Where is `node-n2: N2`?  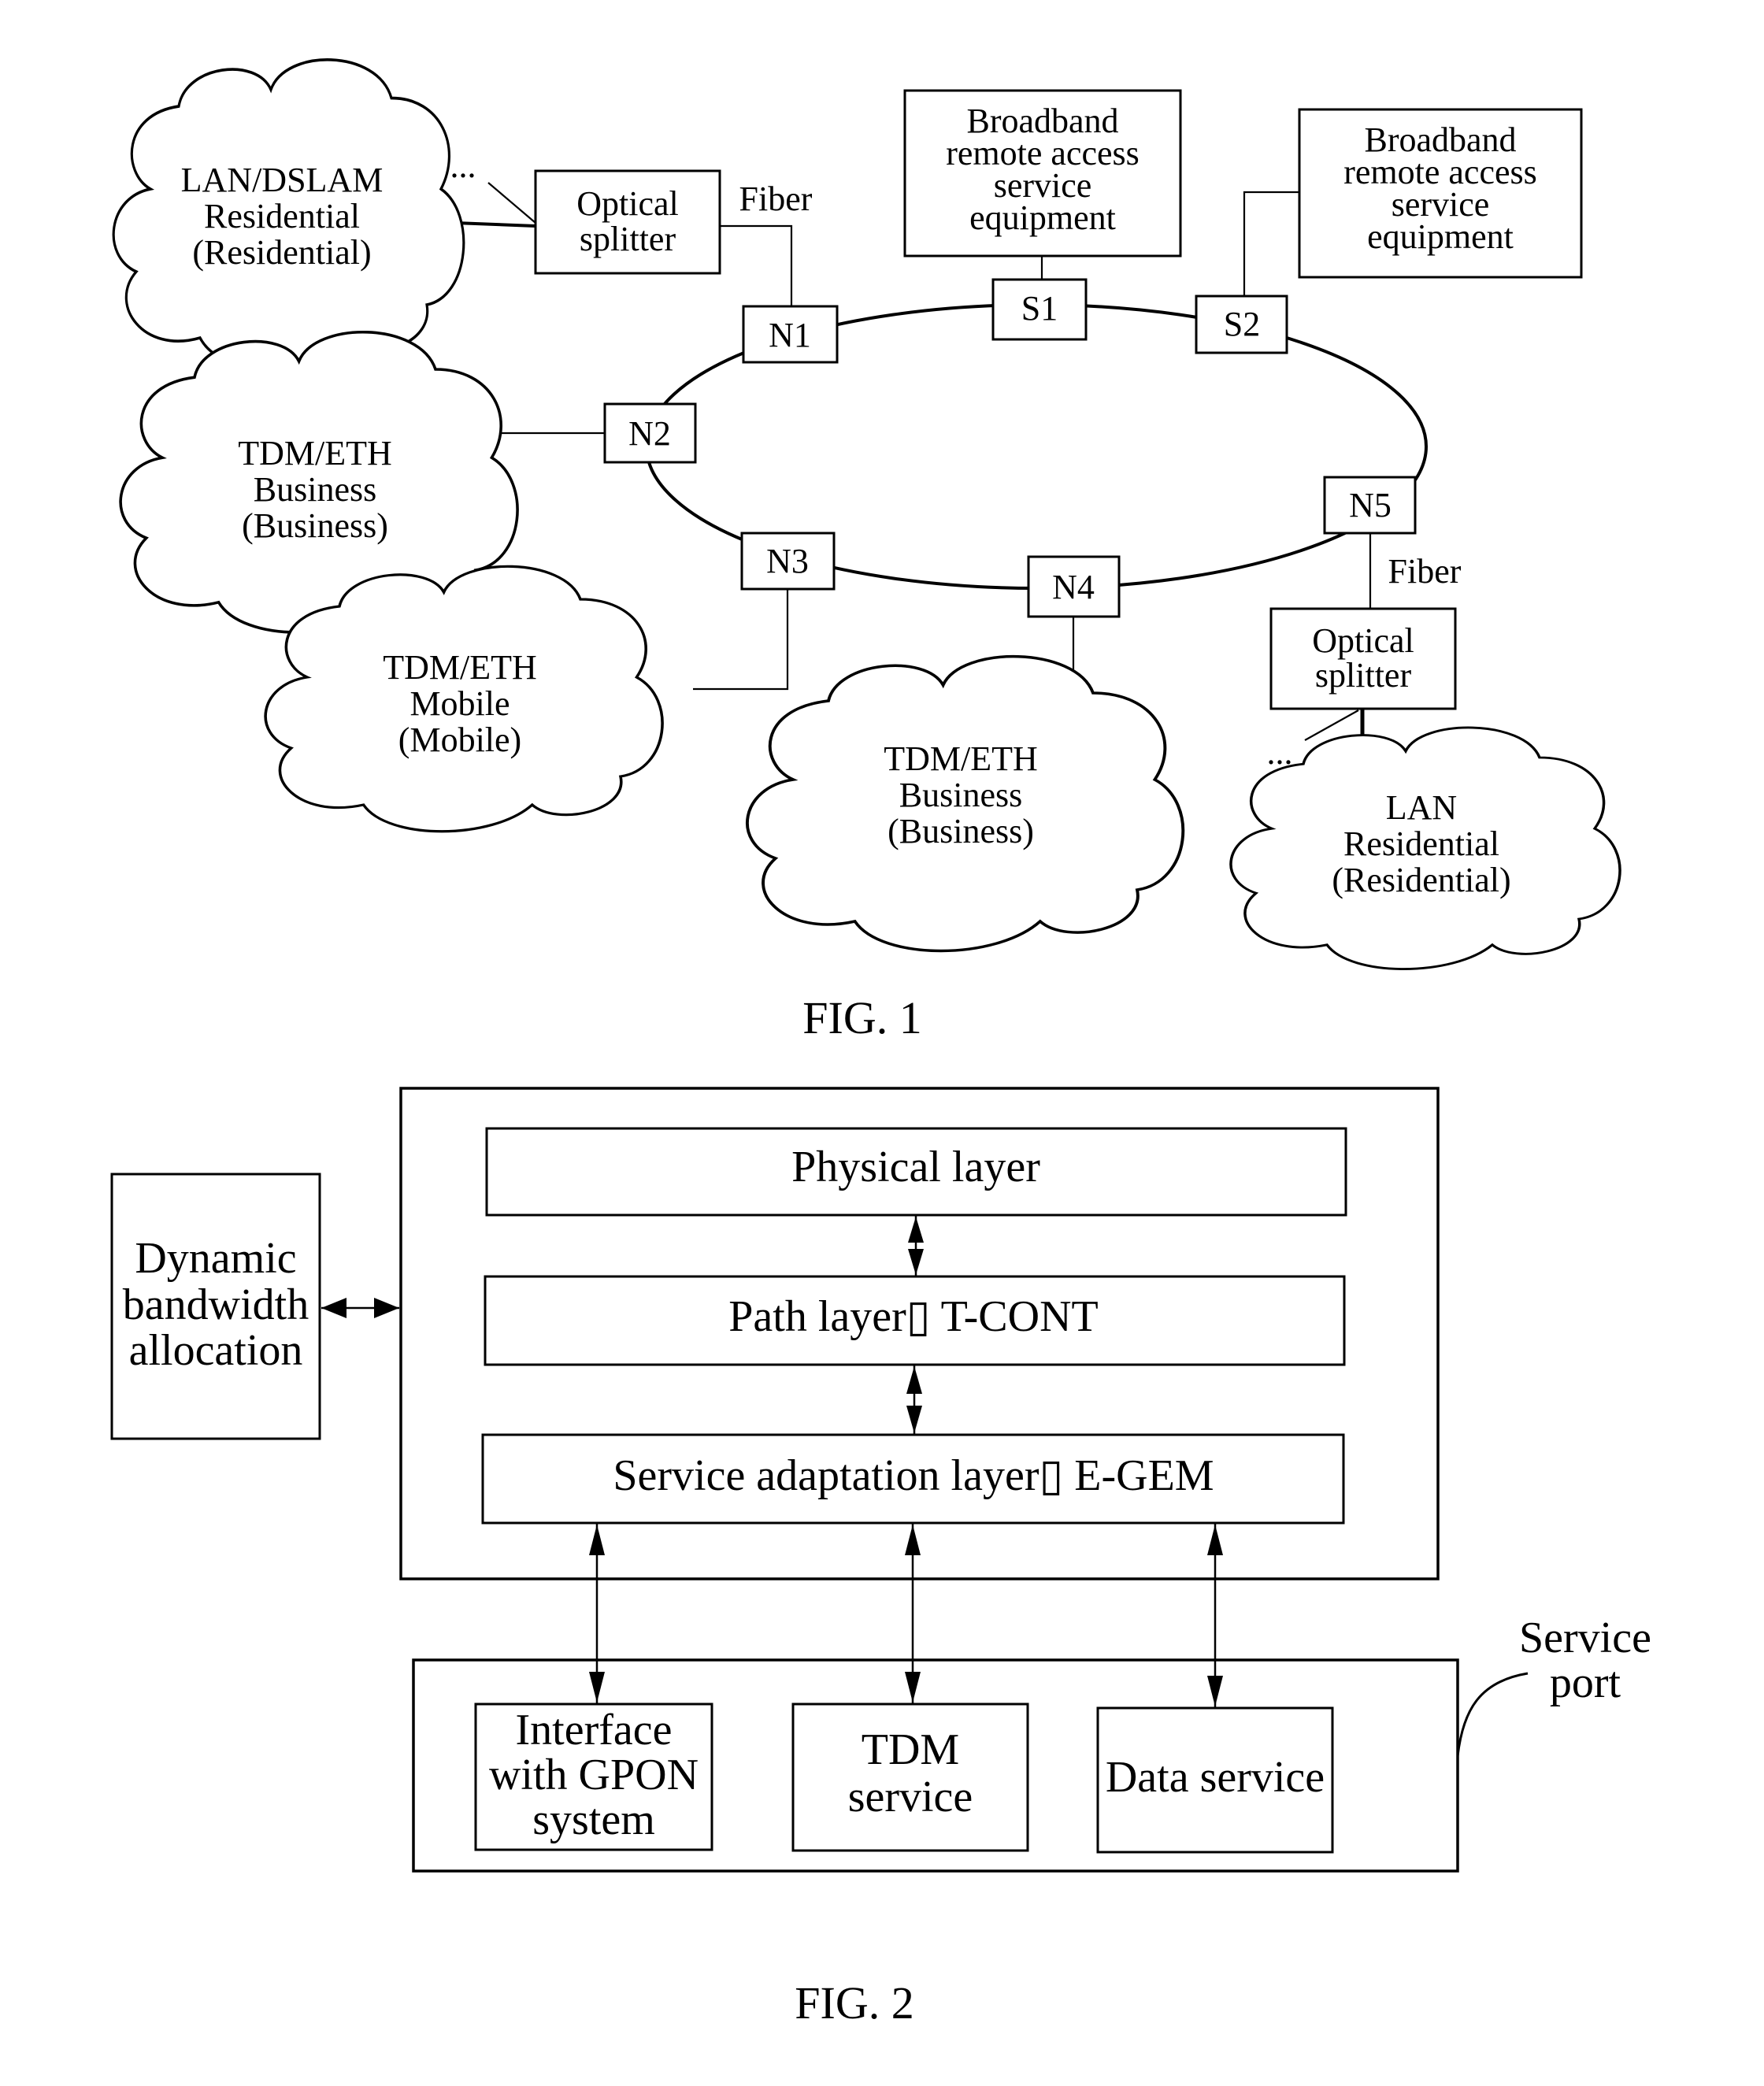
node-n2: N2 is located at coordinates (650, 433).